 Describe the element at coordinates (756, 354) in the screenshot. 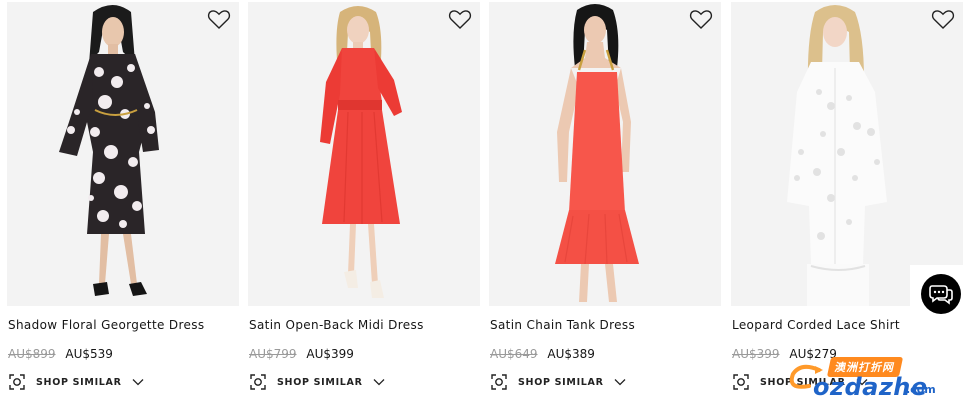

I see `original-price: AU$399` at that location.